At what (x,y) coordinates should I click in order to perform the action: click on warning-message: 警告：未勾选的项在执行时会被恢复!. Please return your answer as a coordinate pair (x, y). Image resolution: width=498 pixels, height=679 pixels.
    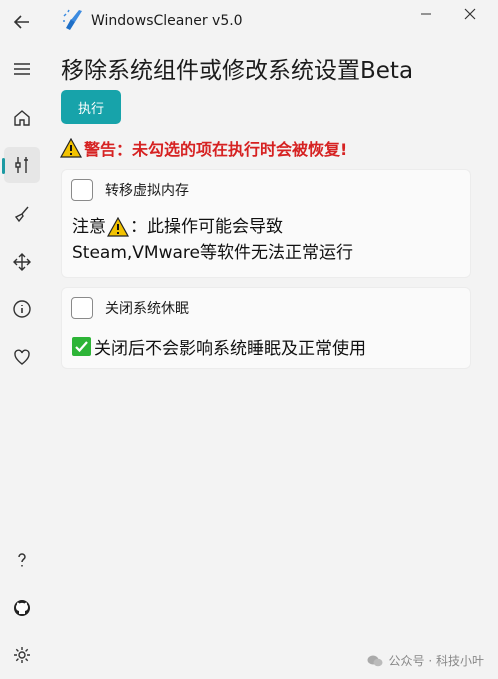
    Looking at the image, I should click on (203, 148).